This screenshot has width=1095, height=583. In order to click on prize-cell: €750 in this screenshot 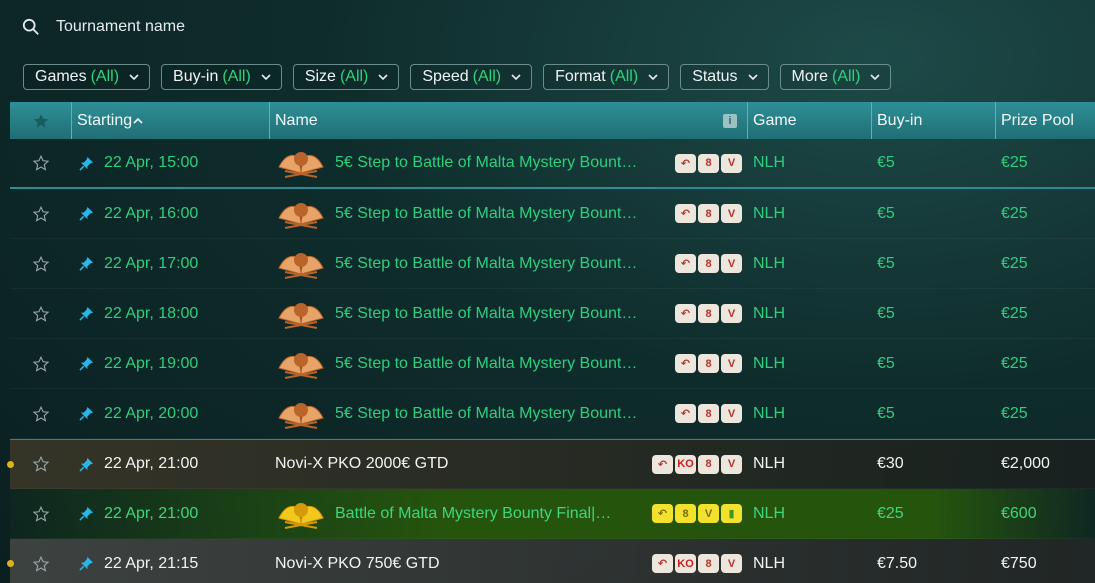, I will do `click(1045, 561)`.